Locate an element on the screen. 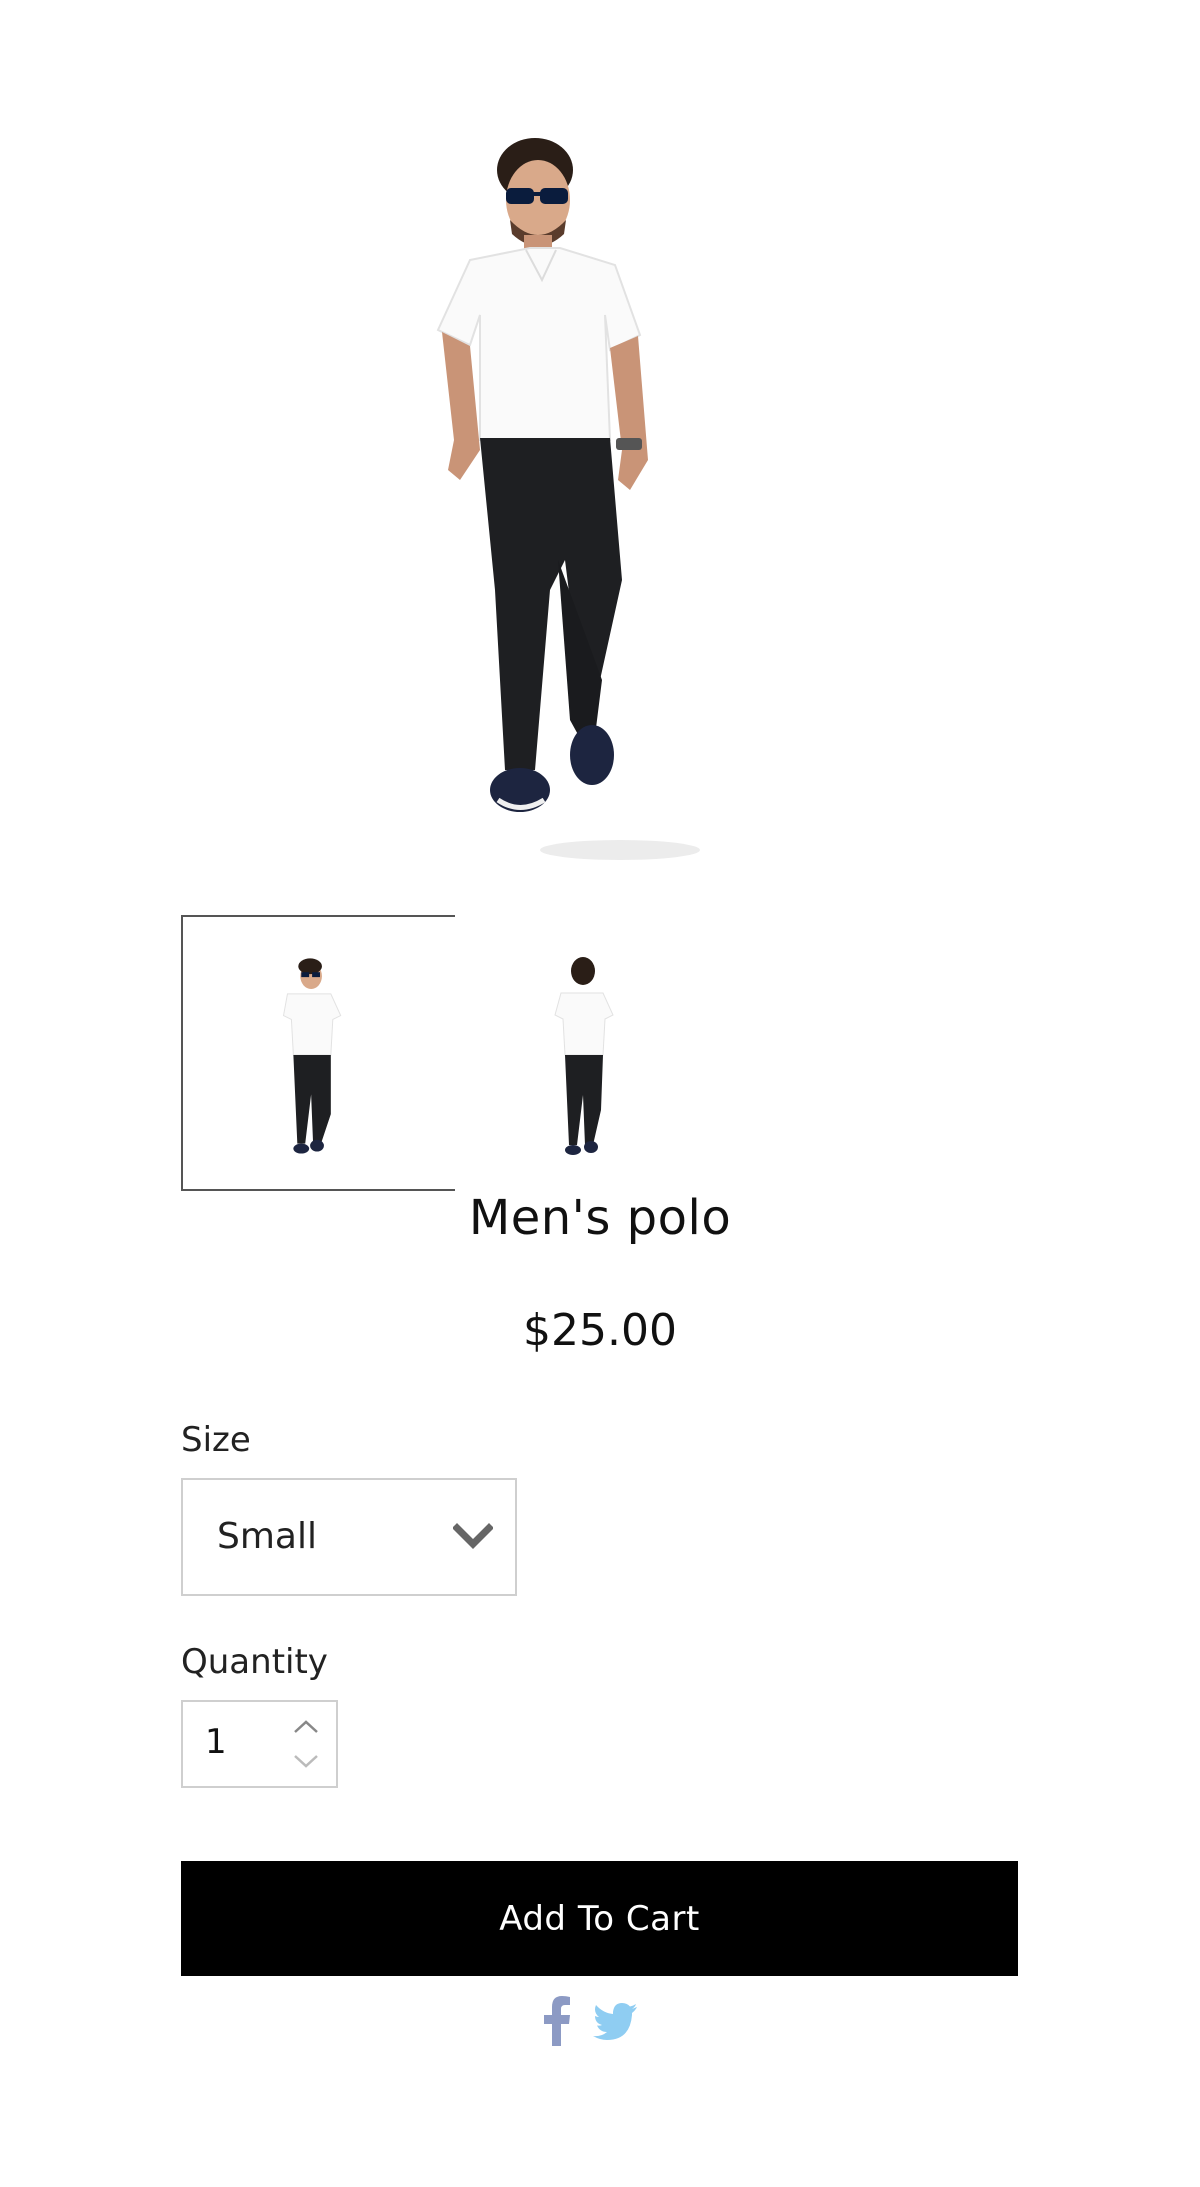 The height and width of the screenshot is (2187, 1200). thumbnail-front is located at coordinates (319, 1053).